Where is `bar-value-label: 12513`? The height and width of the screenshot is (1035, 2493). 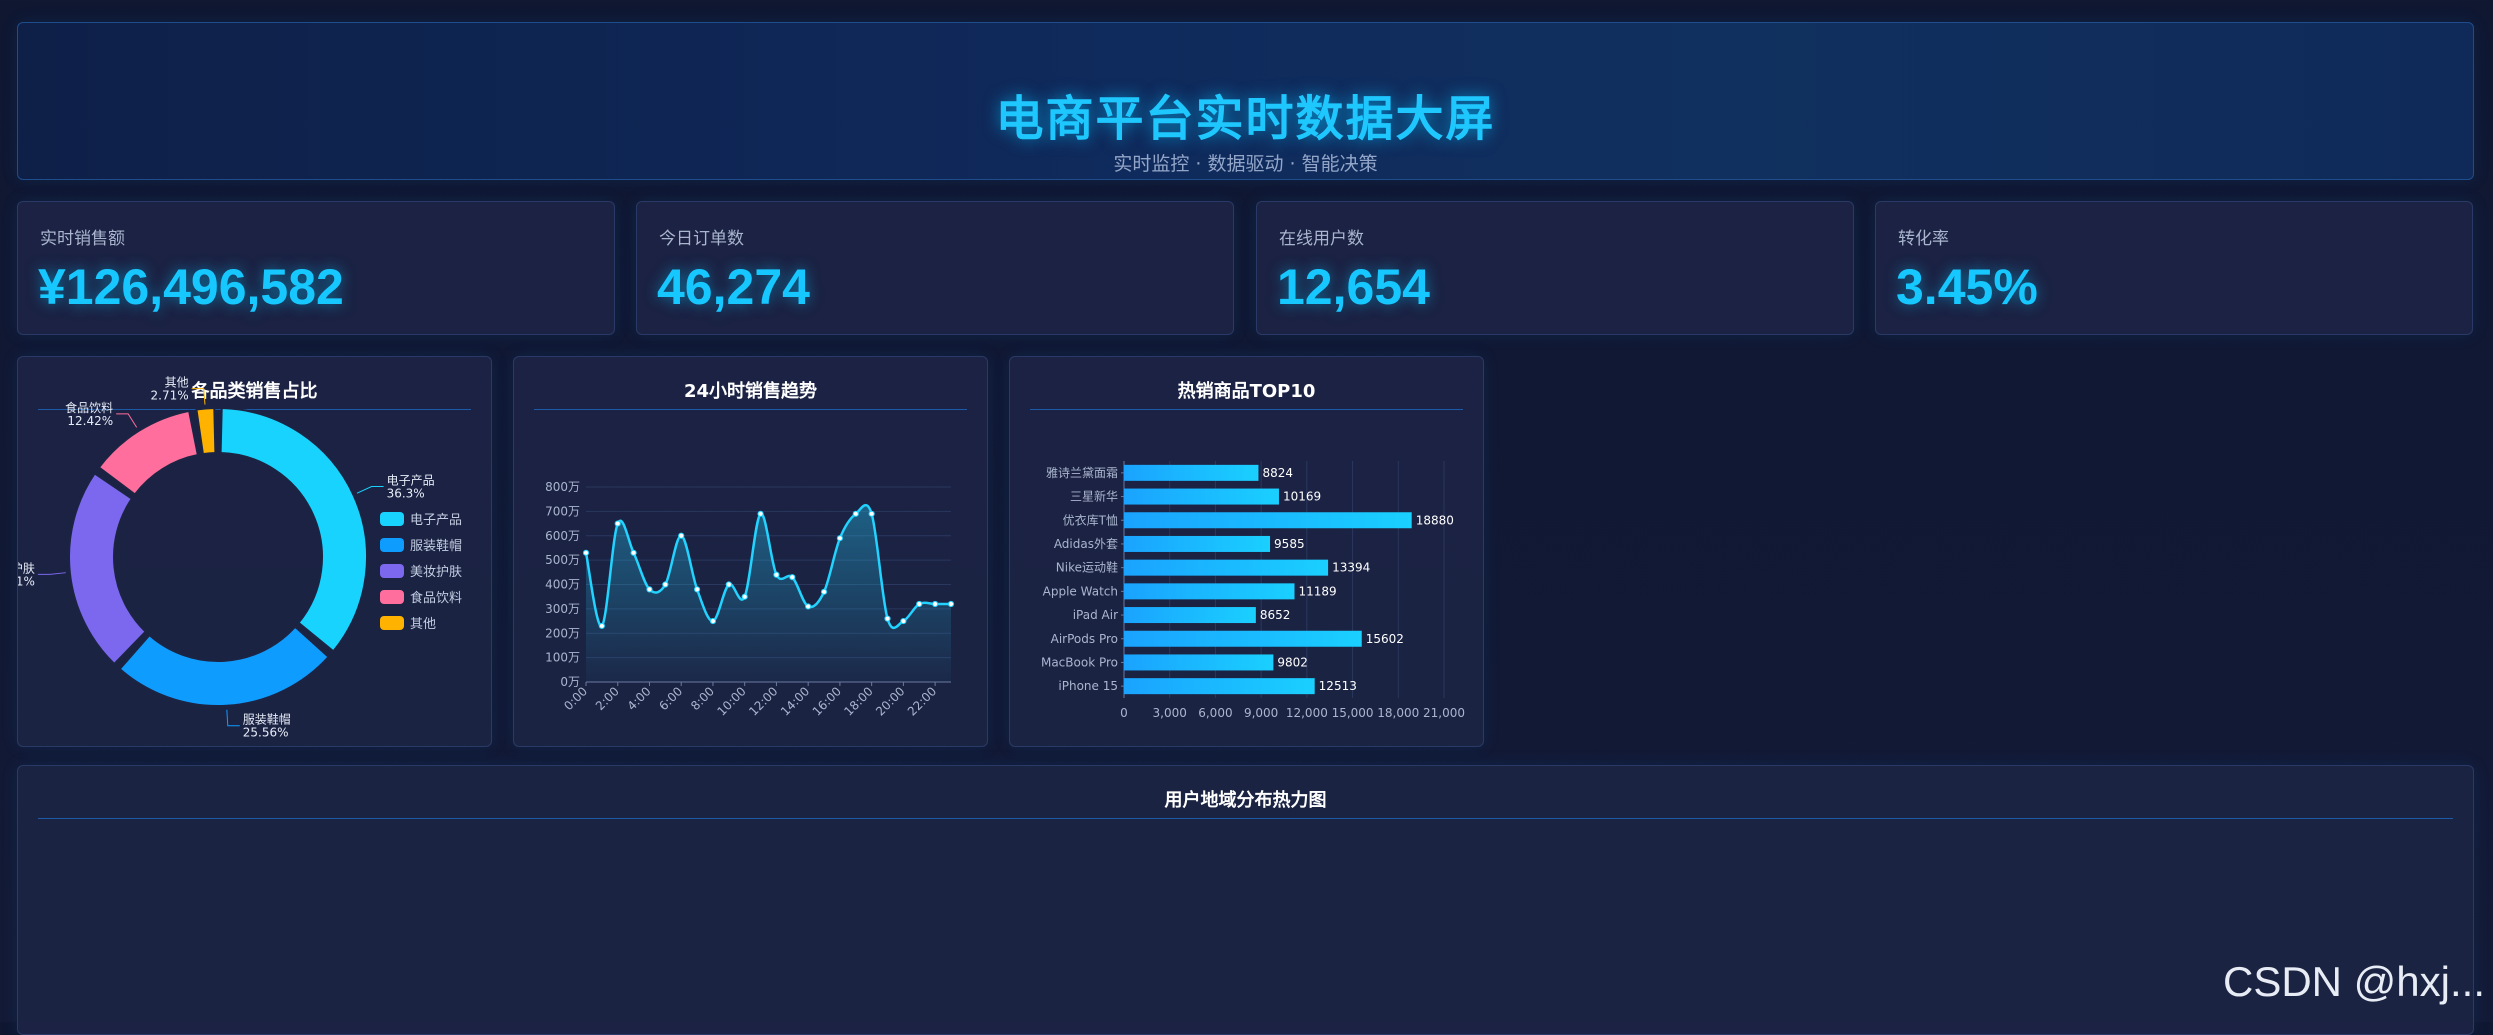 bar-value-label: 12513 is located at coordinates (1338, 686).